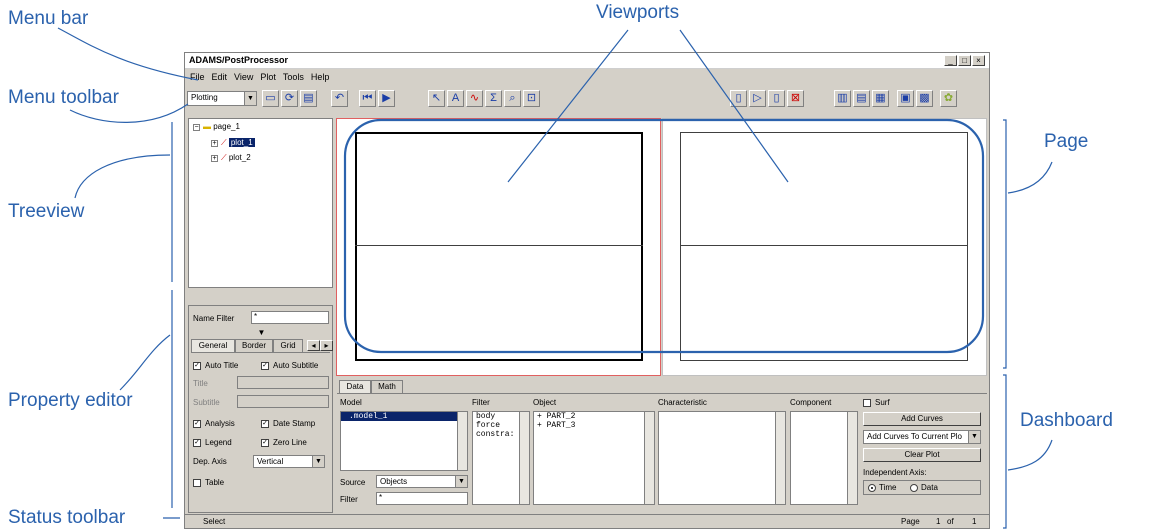  Describe the element at coordinates (795, 98) in the screenshot. I see `delete-page-icon: ⊠` at that location.